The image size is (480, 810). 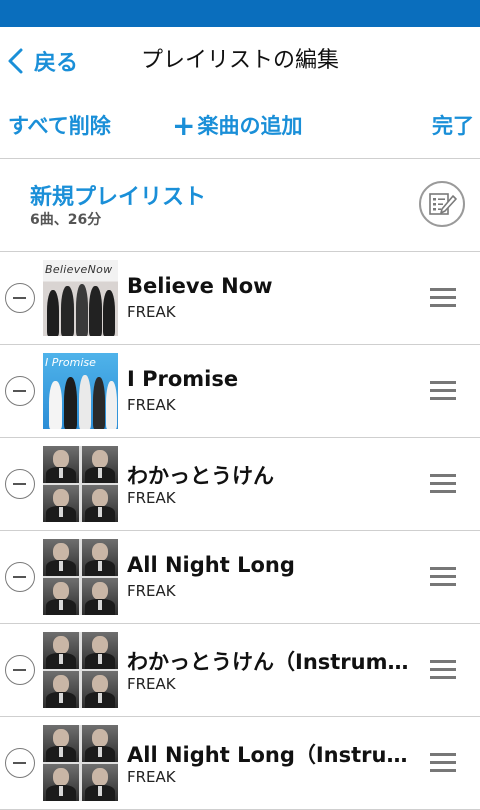 I want to click on edit-playlist-button, so click(x=442, y=204).